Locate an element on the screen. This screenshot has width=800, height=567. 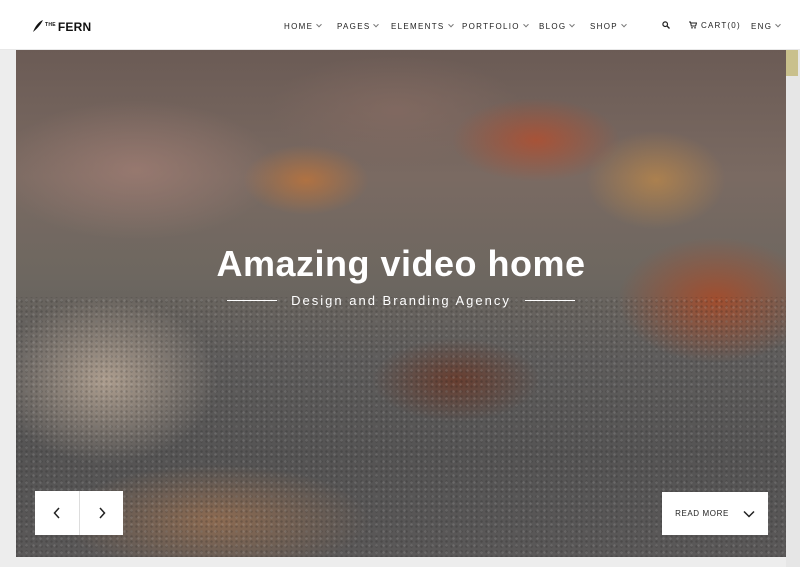
nav-item-elements: ELEMENTS is located at coordinates (422, 26).